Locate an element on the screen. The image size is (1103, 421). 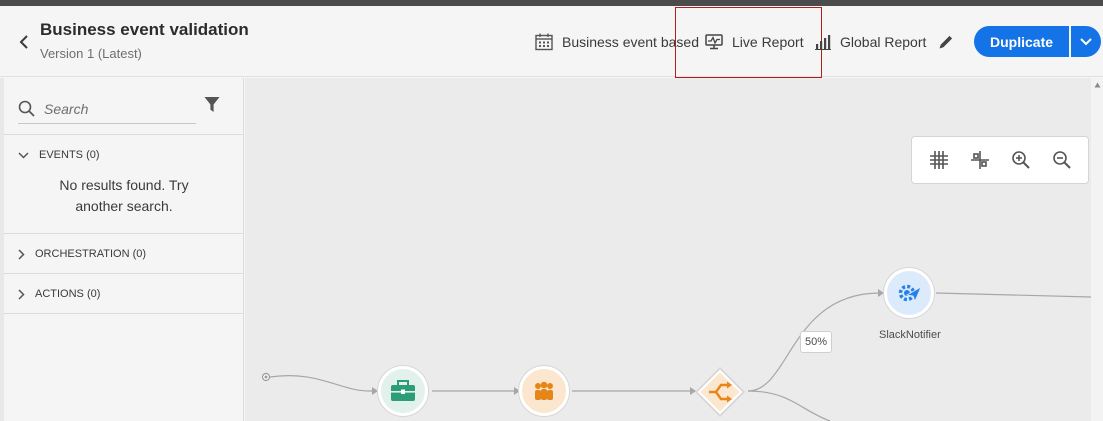
chevron-left-icon is located at coordinates (23, 42).